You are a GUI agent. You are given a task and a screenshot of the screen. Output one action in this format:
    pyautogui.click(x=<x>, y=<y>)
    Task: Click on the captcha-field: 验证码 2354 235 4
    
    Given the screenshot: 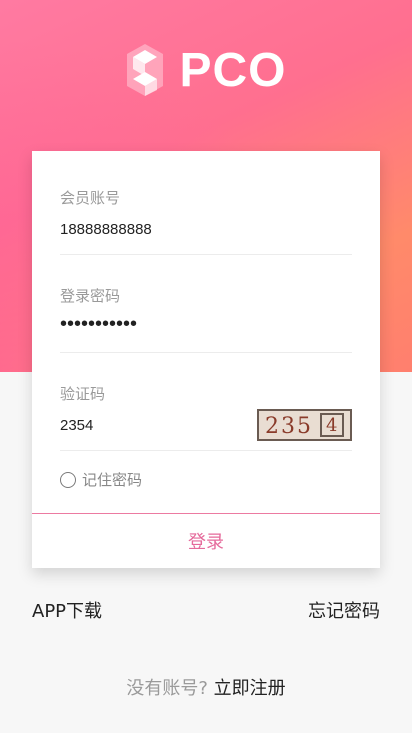 What is the action you would take?
    pyautogui.click(x=206, y=413)
    